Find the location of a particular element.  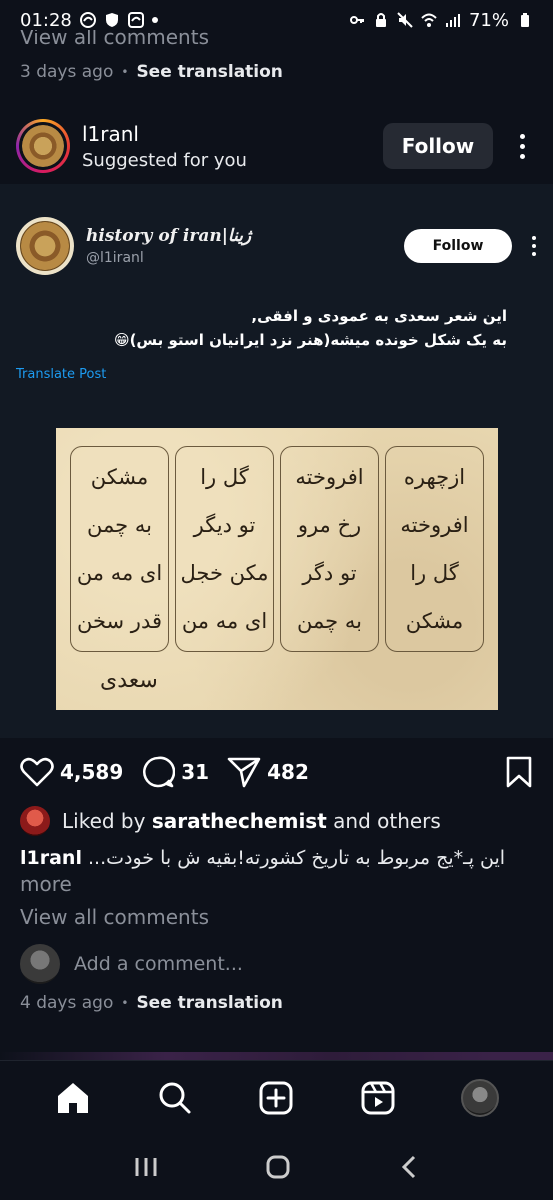

create-icon is located at coordinates (276, 1097).